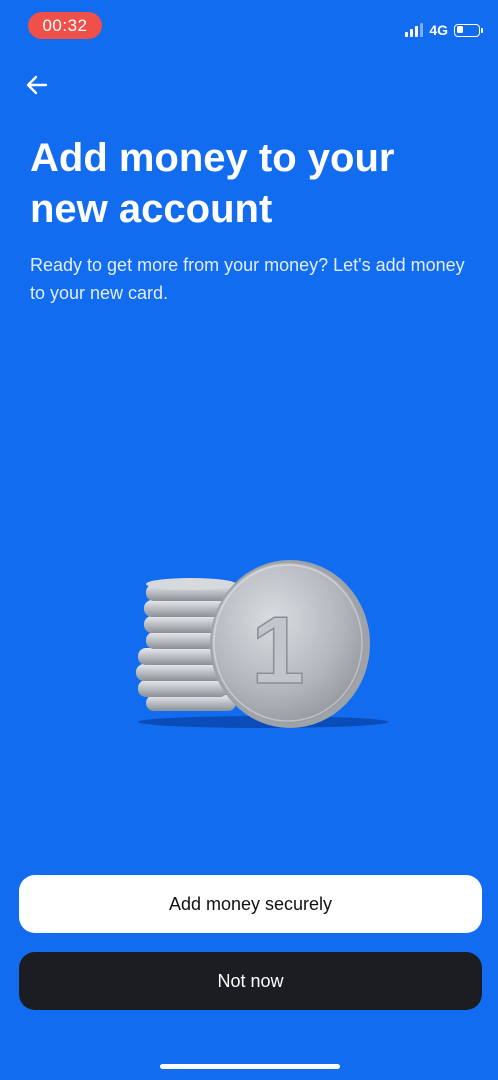 The image size is (498, 1080). What do you see at coordinates (468, 30) in the screenshot?
I see `battery-icon` at bounding box center [468, 30].